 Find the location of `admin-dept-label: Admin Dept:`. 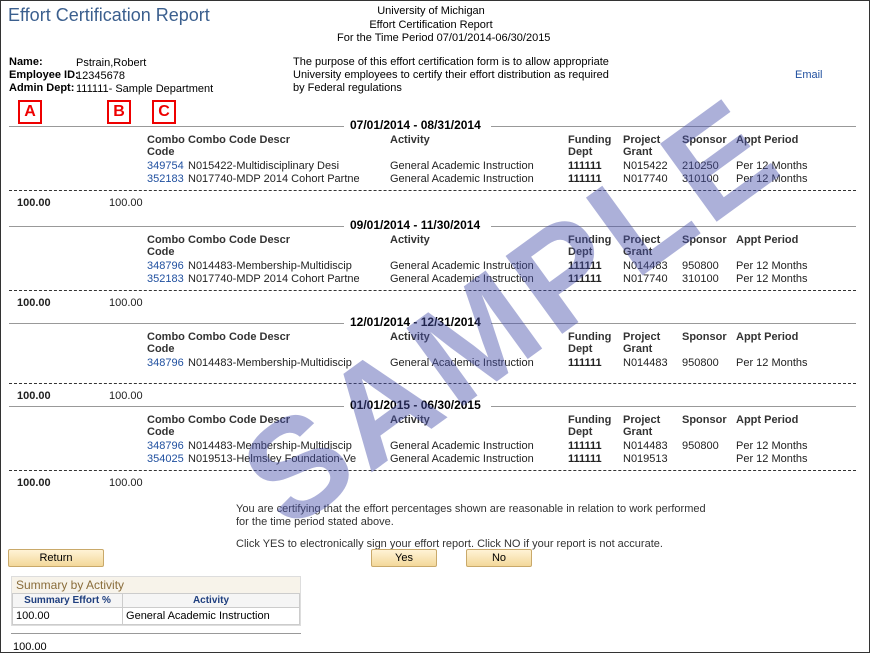

admin-dept-label: Admin Dept: is located at coordinates (42, 88).